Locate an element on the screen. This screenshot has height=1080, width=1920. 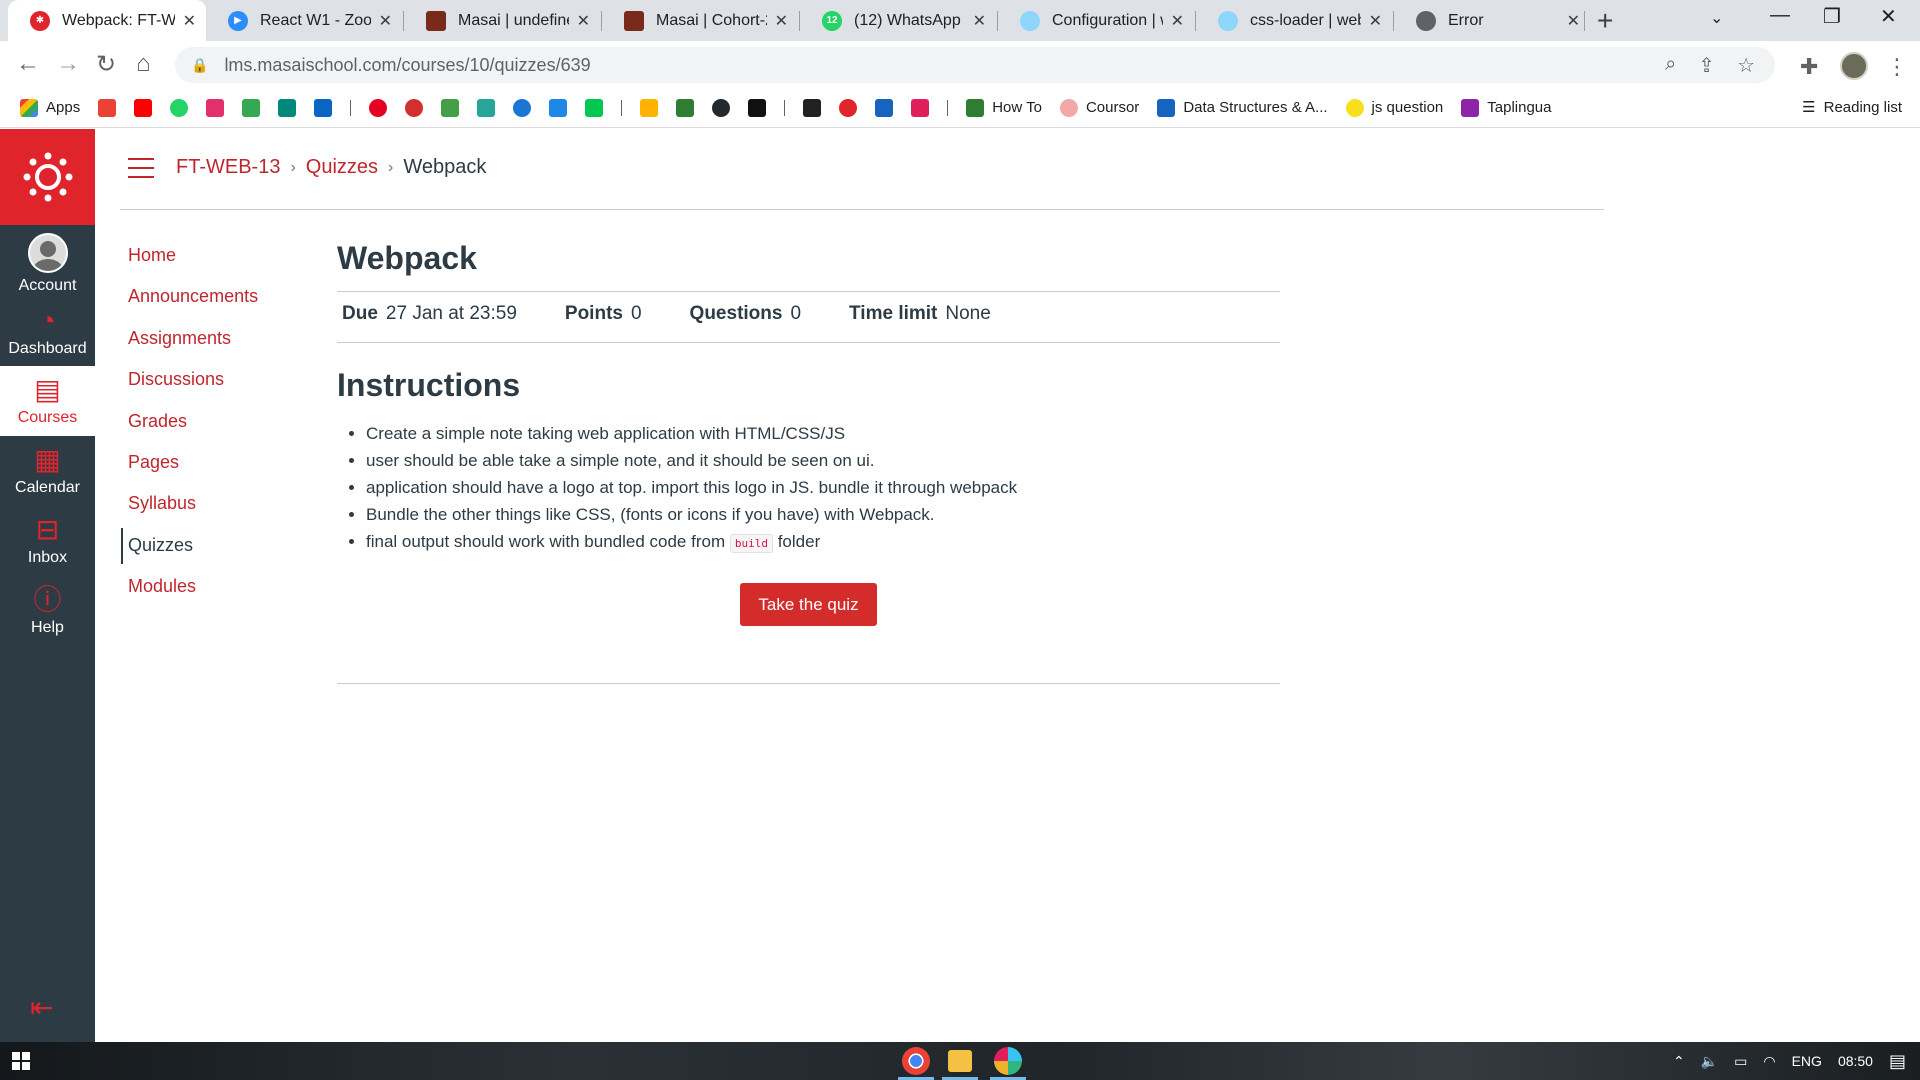
tab-zoom: ▶ React W1 - Zoom ✕ is located at coordinates (304, 20).